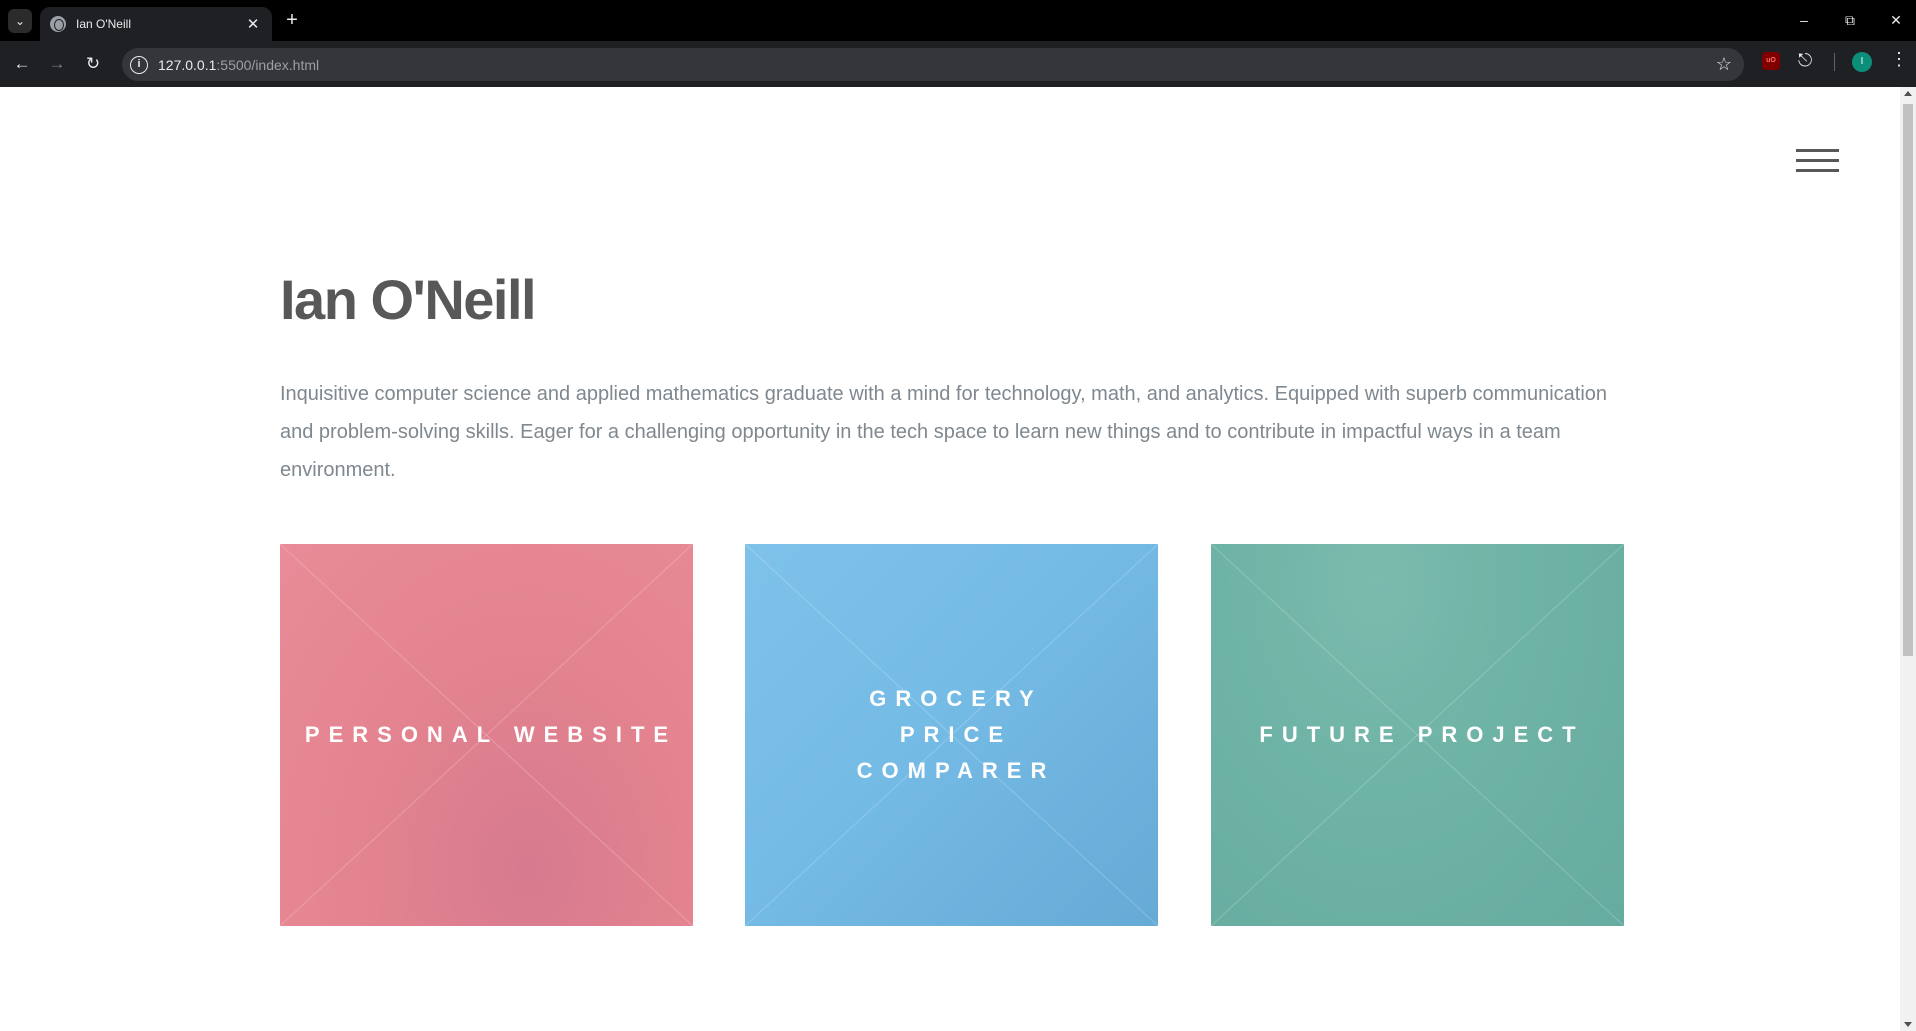  Describe the element at coordinates (1850, 20) in the screenshot. I see `restore-icon: ⧉` at that location.